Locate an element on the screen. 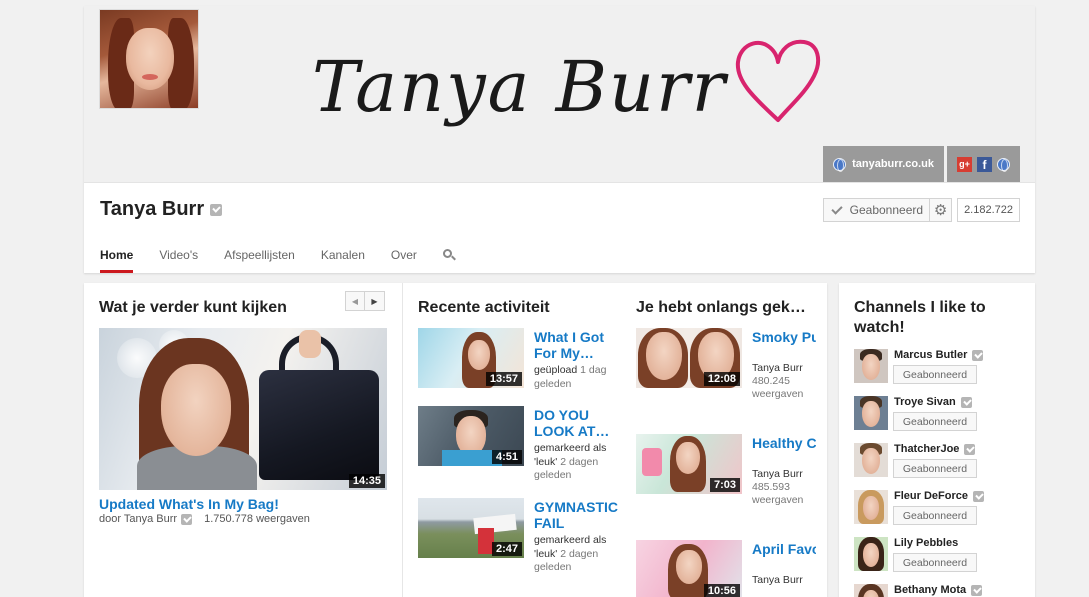 The image size is (1089, 597). channel-title: Tanya Burr is located at coordinates (161, 209).